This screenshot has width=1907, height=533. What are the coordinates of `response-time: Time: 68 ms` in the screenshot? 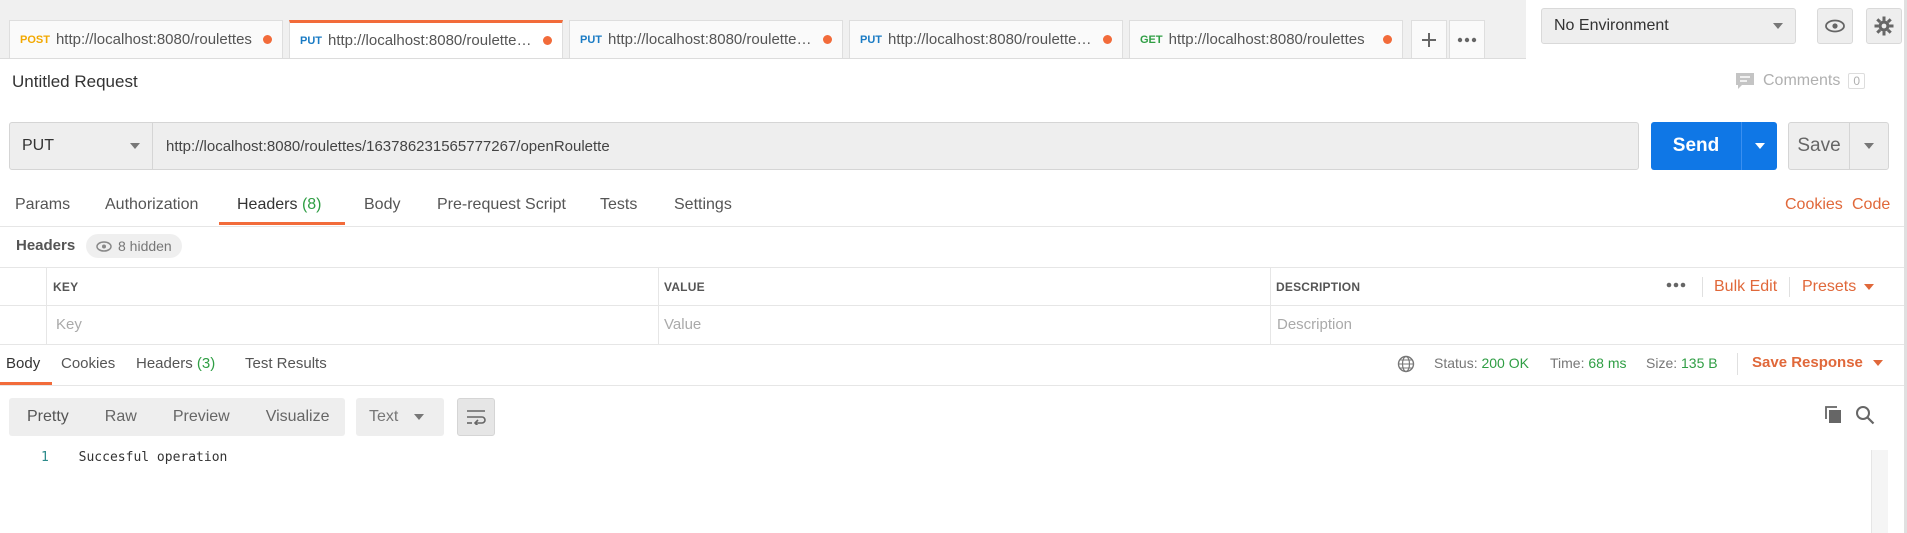 It's located at (1588, 363).